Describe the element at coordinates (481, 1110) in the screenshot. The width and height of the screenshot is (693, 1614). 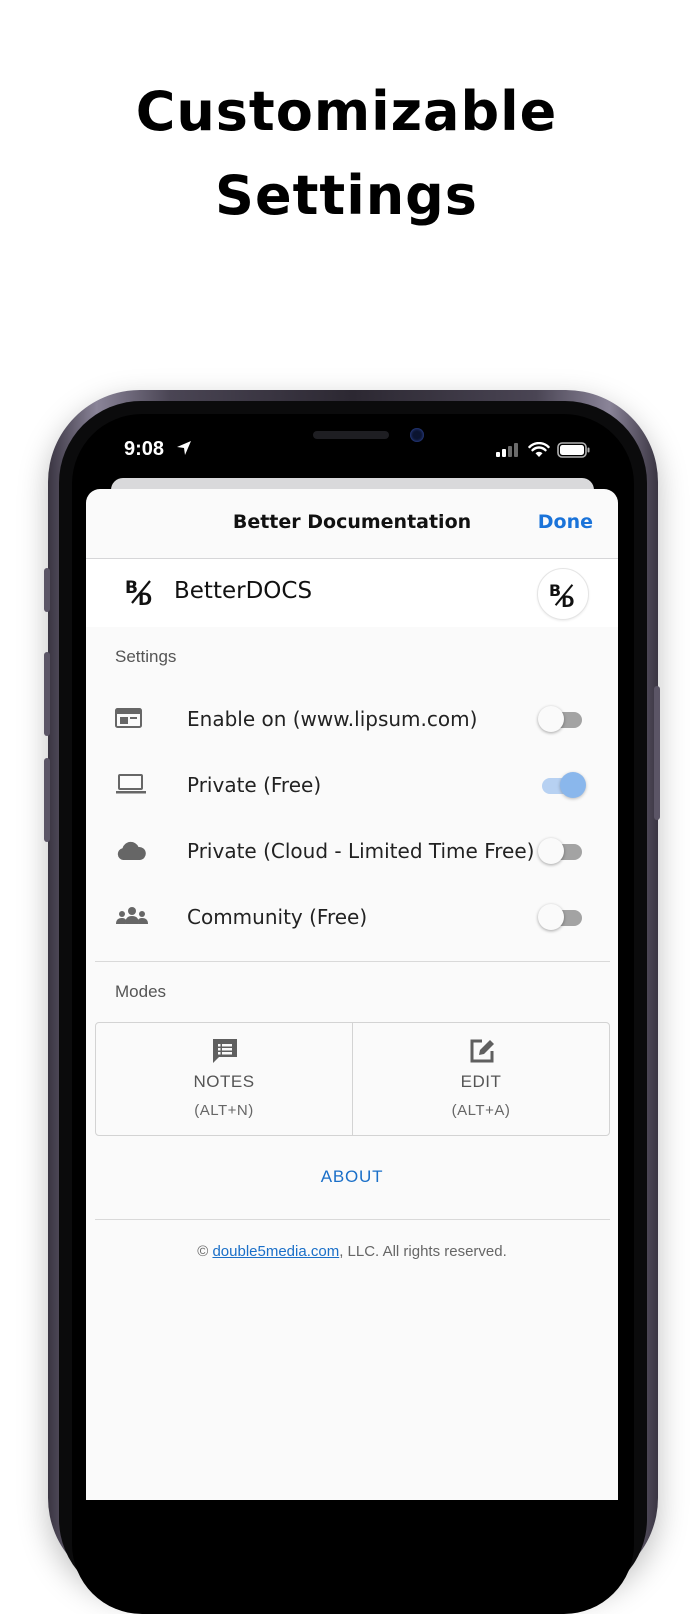
I see `mode-shortcut: (ALT+A)` at that location.